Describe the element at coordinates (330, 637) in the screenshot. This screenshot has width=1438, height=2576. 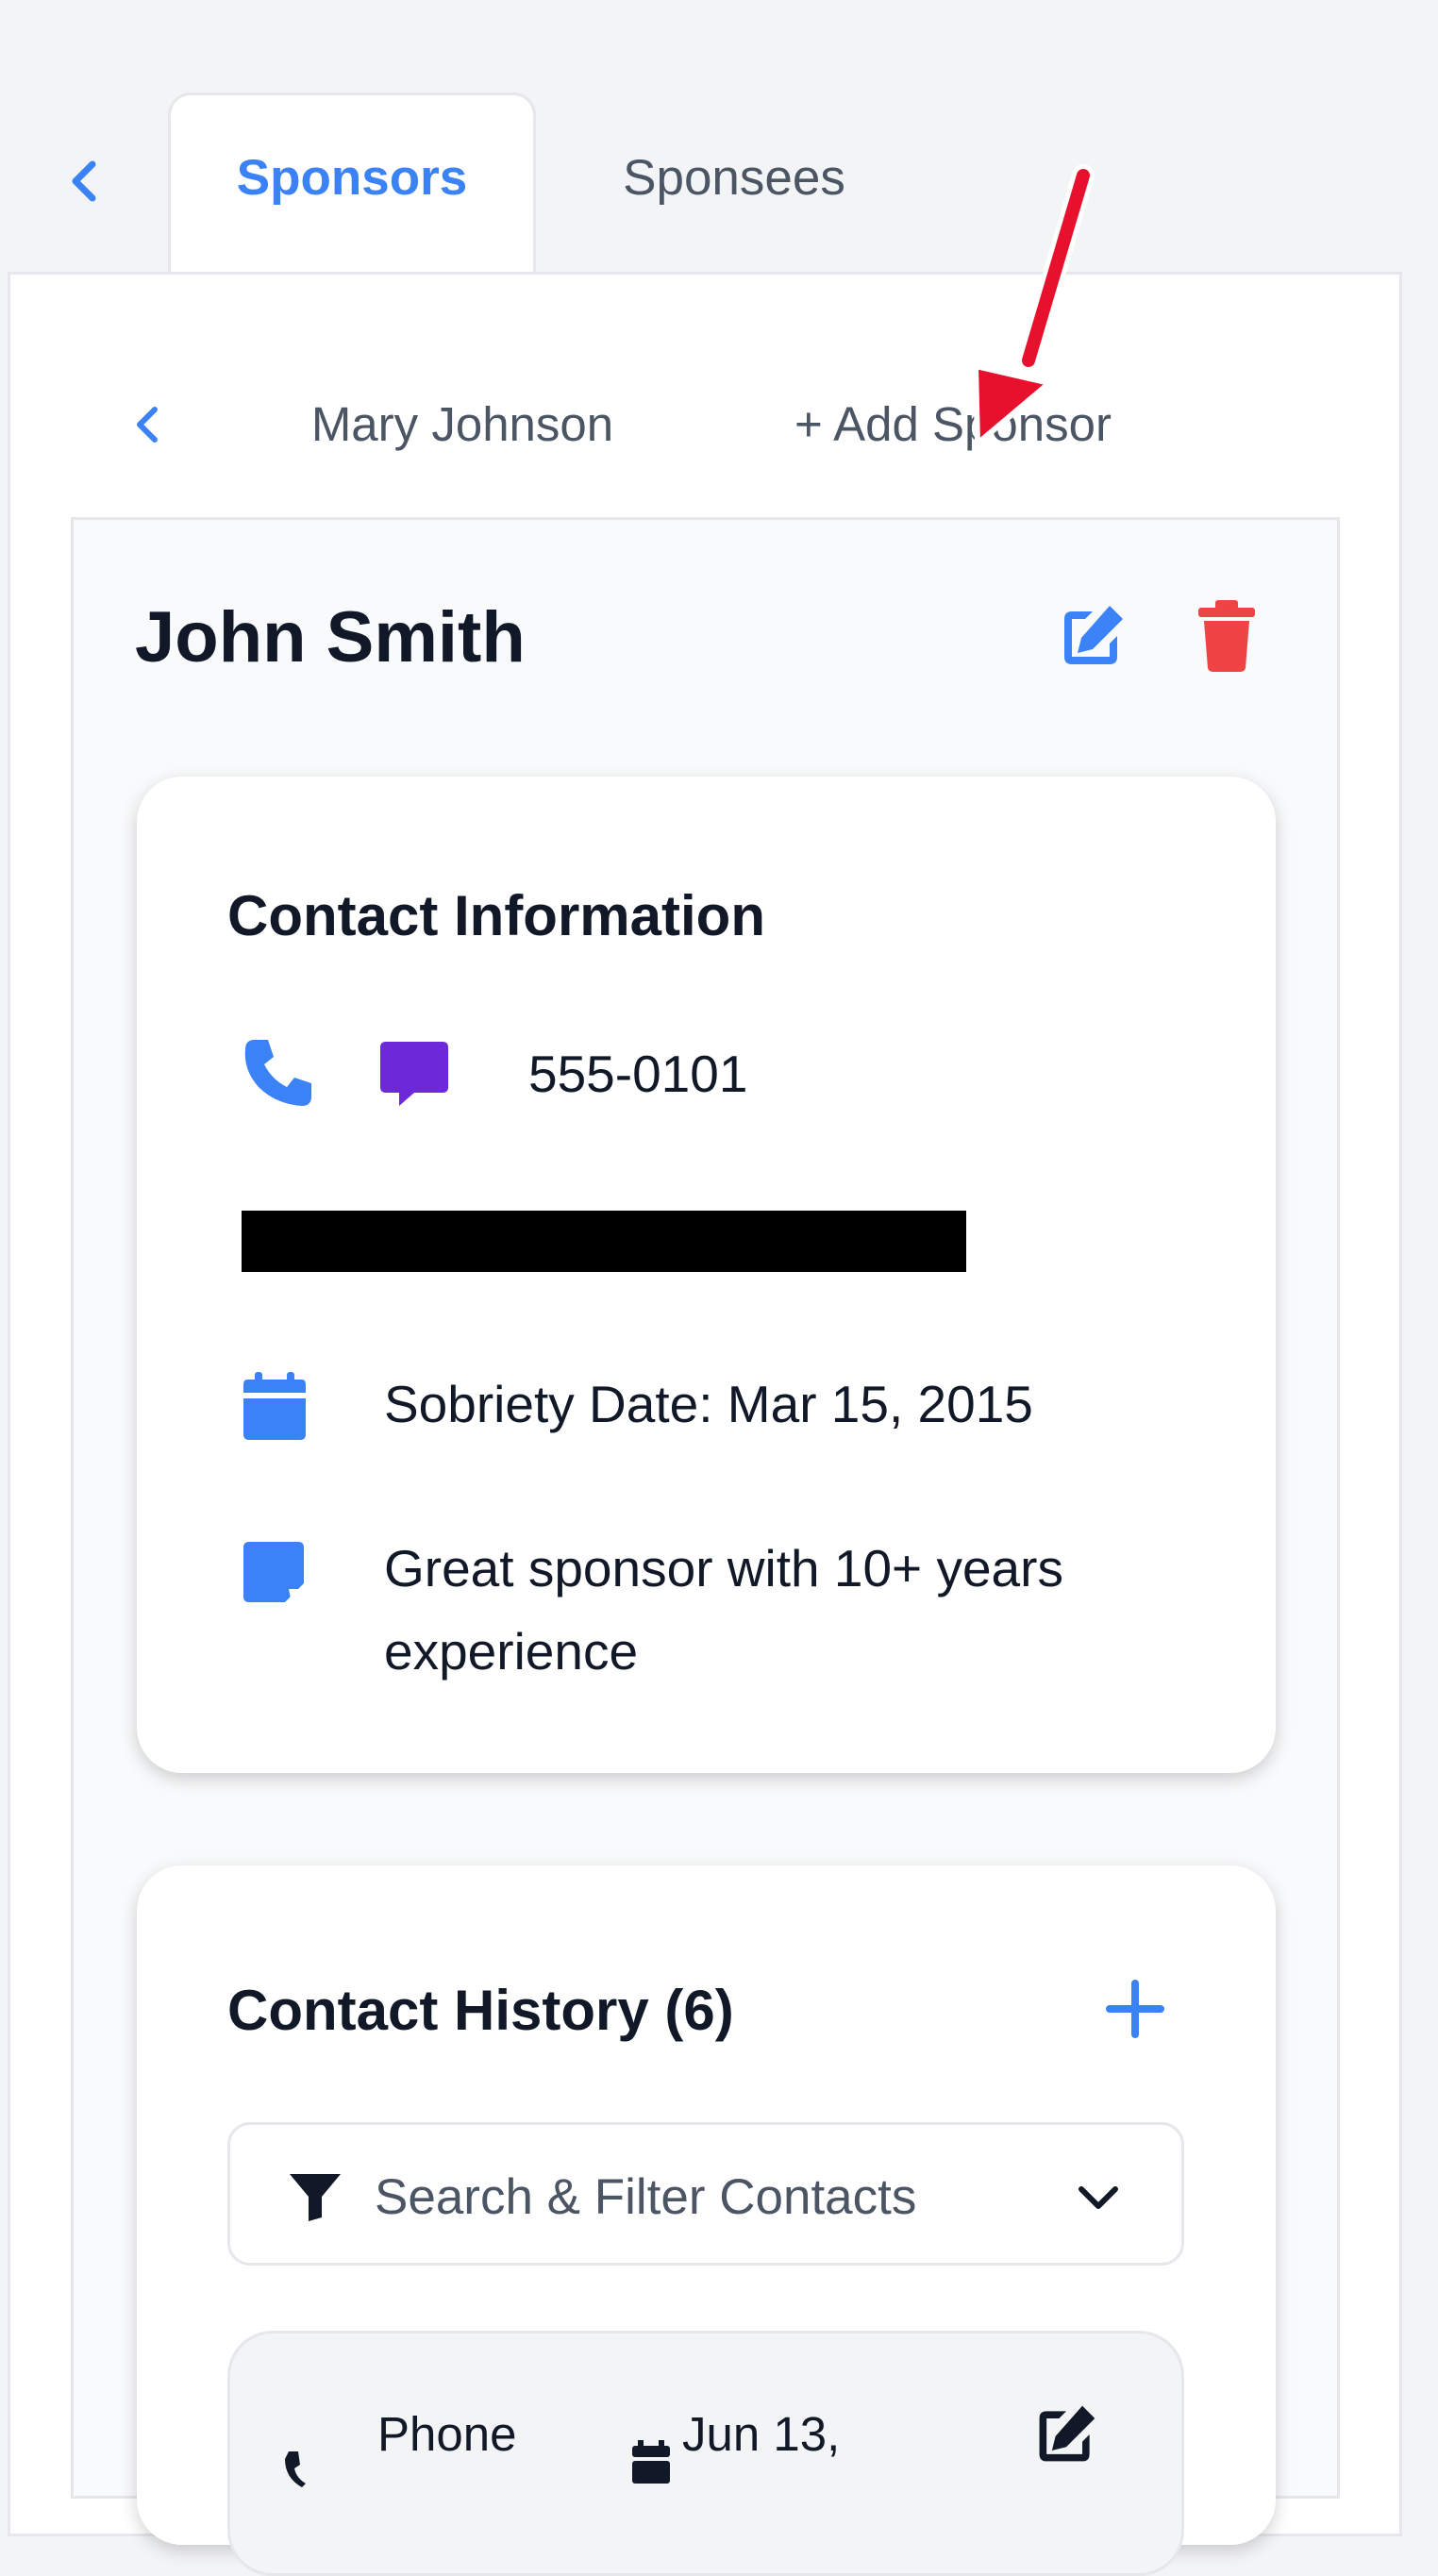
I see `sponsor-name: John Smith` at that location.